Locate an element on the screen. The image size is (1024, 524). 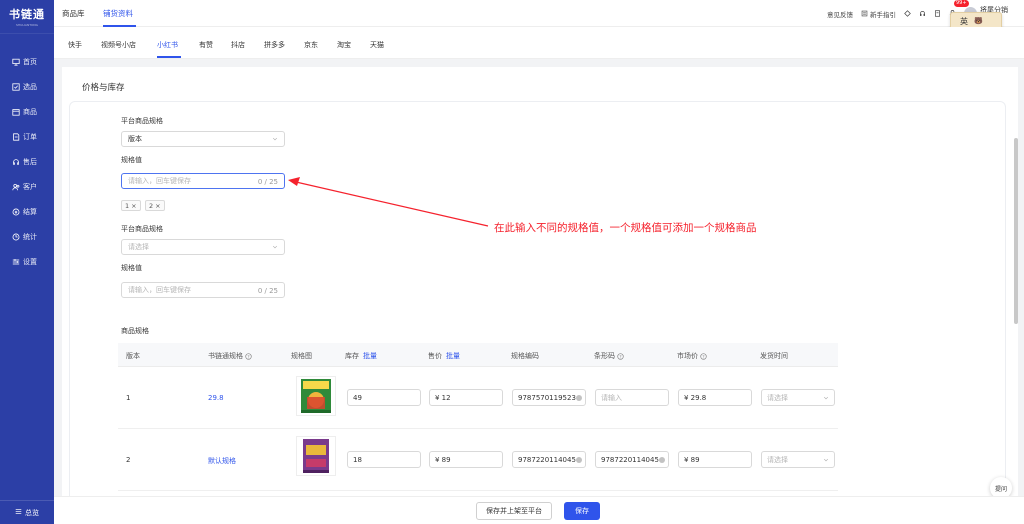
tab-xiaohongshu: 小红书 is located at coordinates (167, 45).